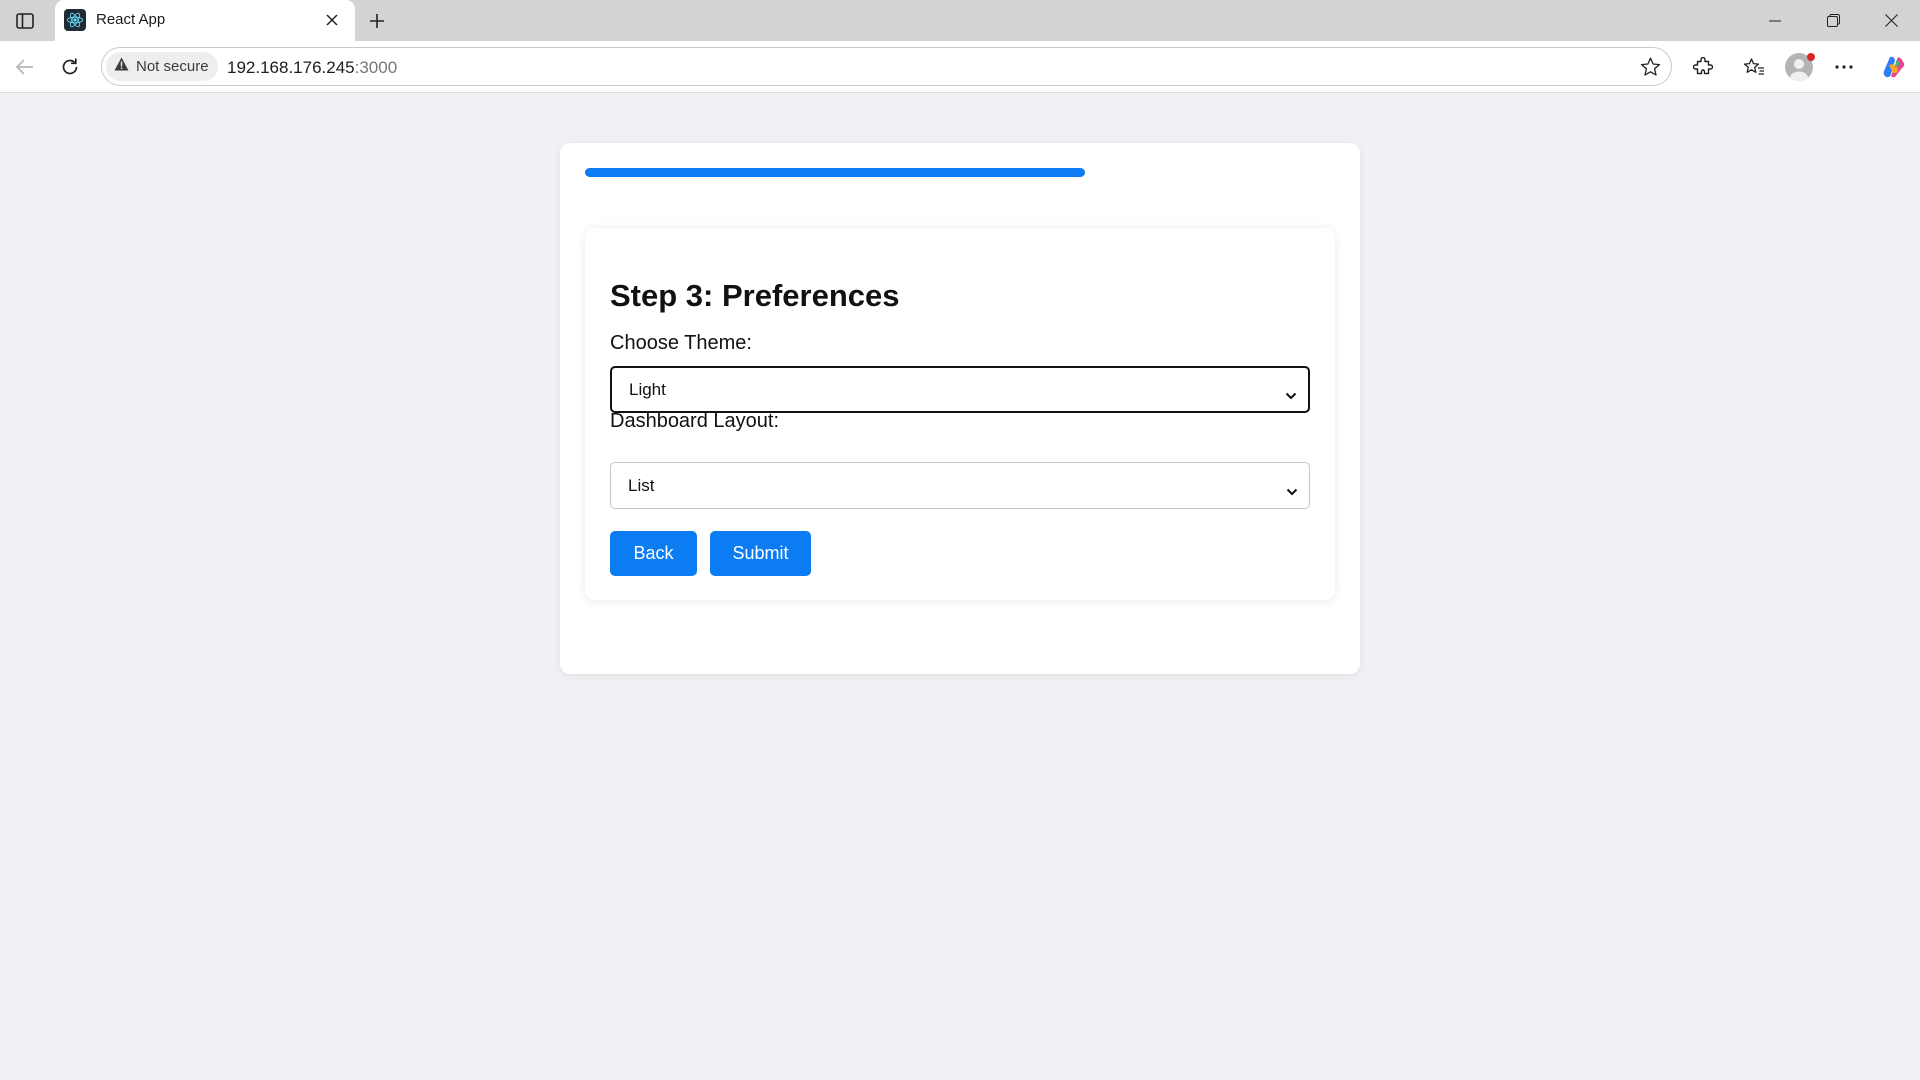  Describe the element at coordinates (121, 66) in the screenshot. I see `warning-icon` at that location.